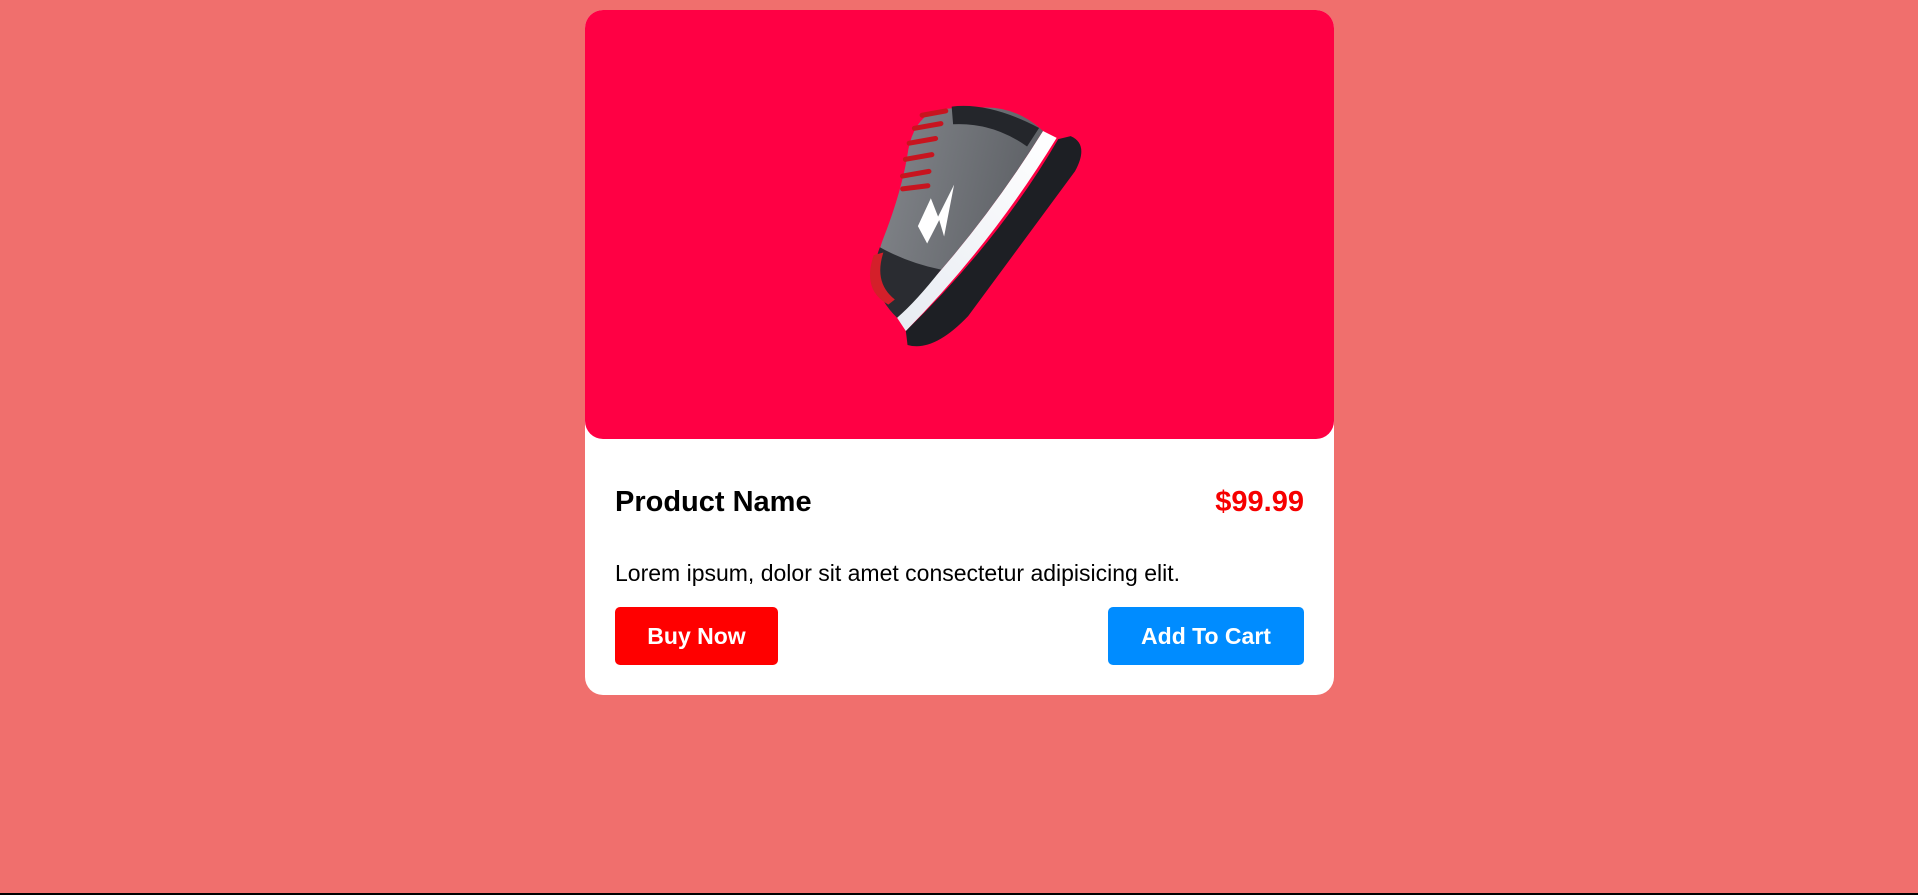 The image size is (1918, 895). I want to click on sneaker-image, so click(960, 216).